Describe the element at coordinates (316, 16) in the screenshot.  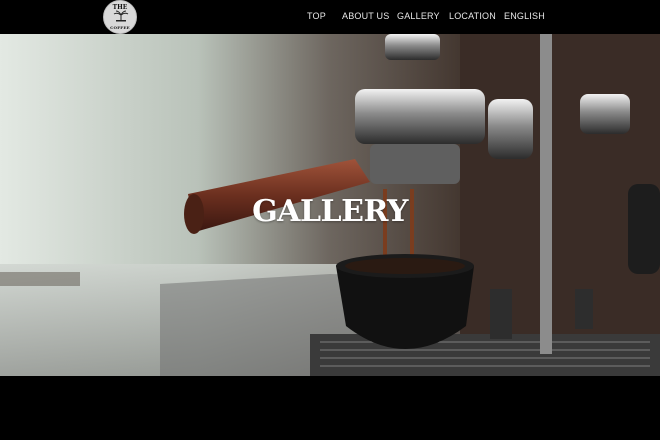
I see `nav-item-top: TOP` at that location.